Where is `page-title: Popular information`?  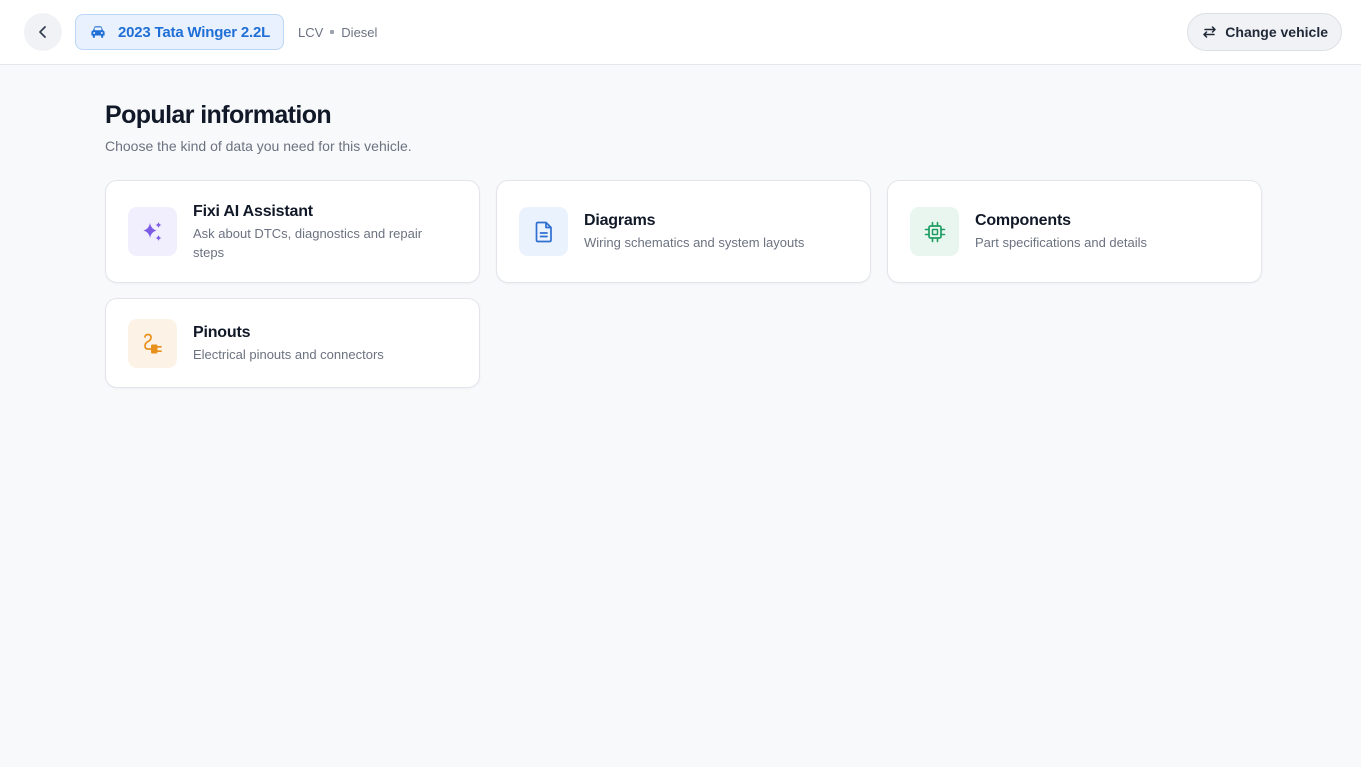
page-title: Popular information is located at coordinates (218, 115).